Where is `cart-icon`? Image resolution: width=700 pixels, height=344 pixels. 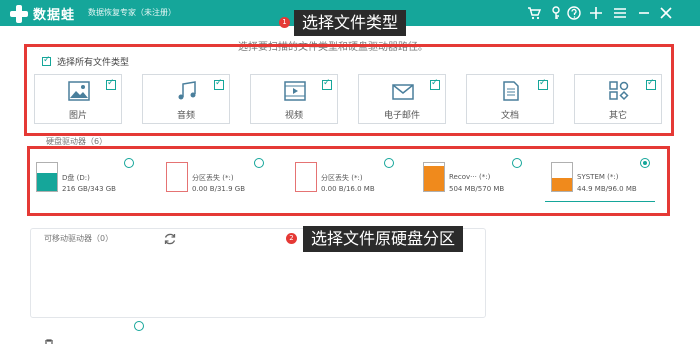
cart-icon is located at coordinates (534, 13).